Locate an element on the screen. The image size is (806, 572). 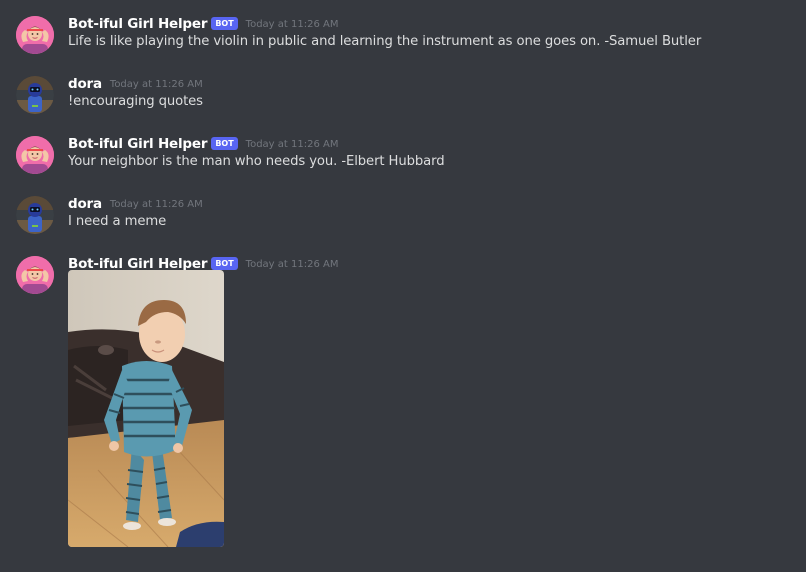
meme-image-attachment is located at coordinates (146, 408).